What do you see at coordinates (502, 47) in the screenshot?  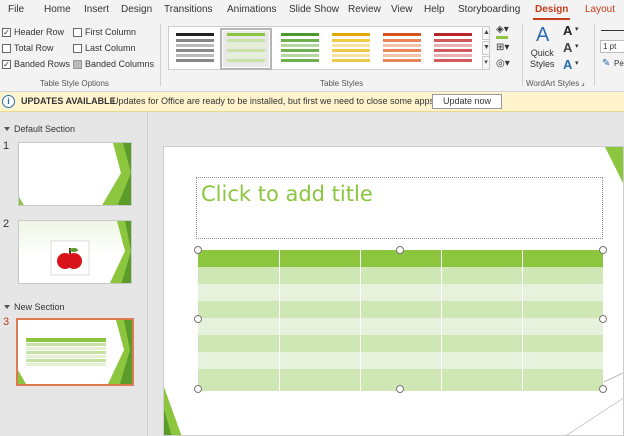 I see `borders-icon: ⊞▾` at bounding box center [502, 47].